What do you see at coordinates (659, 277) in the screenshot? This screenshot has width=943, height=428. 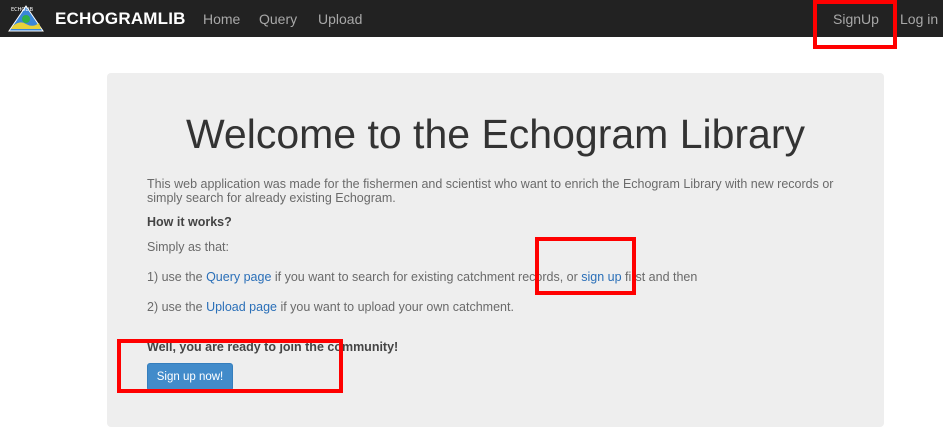 I see `step-one-suffix: first and then` at bounding box center [659, 277].